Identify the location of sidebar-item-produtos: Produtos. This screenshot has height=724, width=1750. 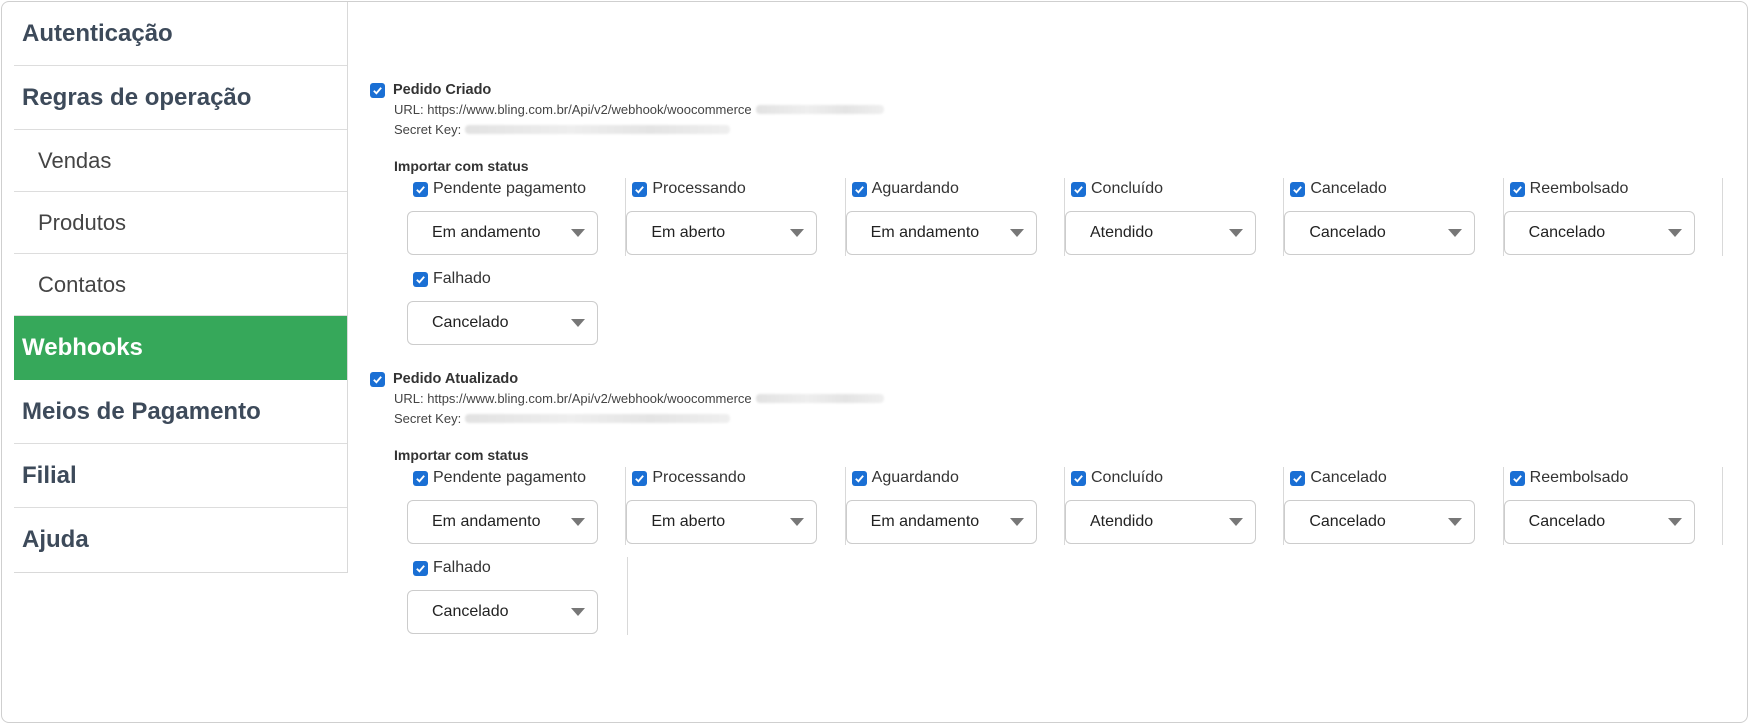
(180, 223).